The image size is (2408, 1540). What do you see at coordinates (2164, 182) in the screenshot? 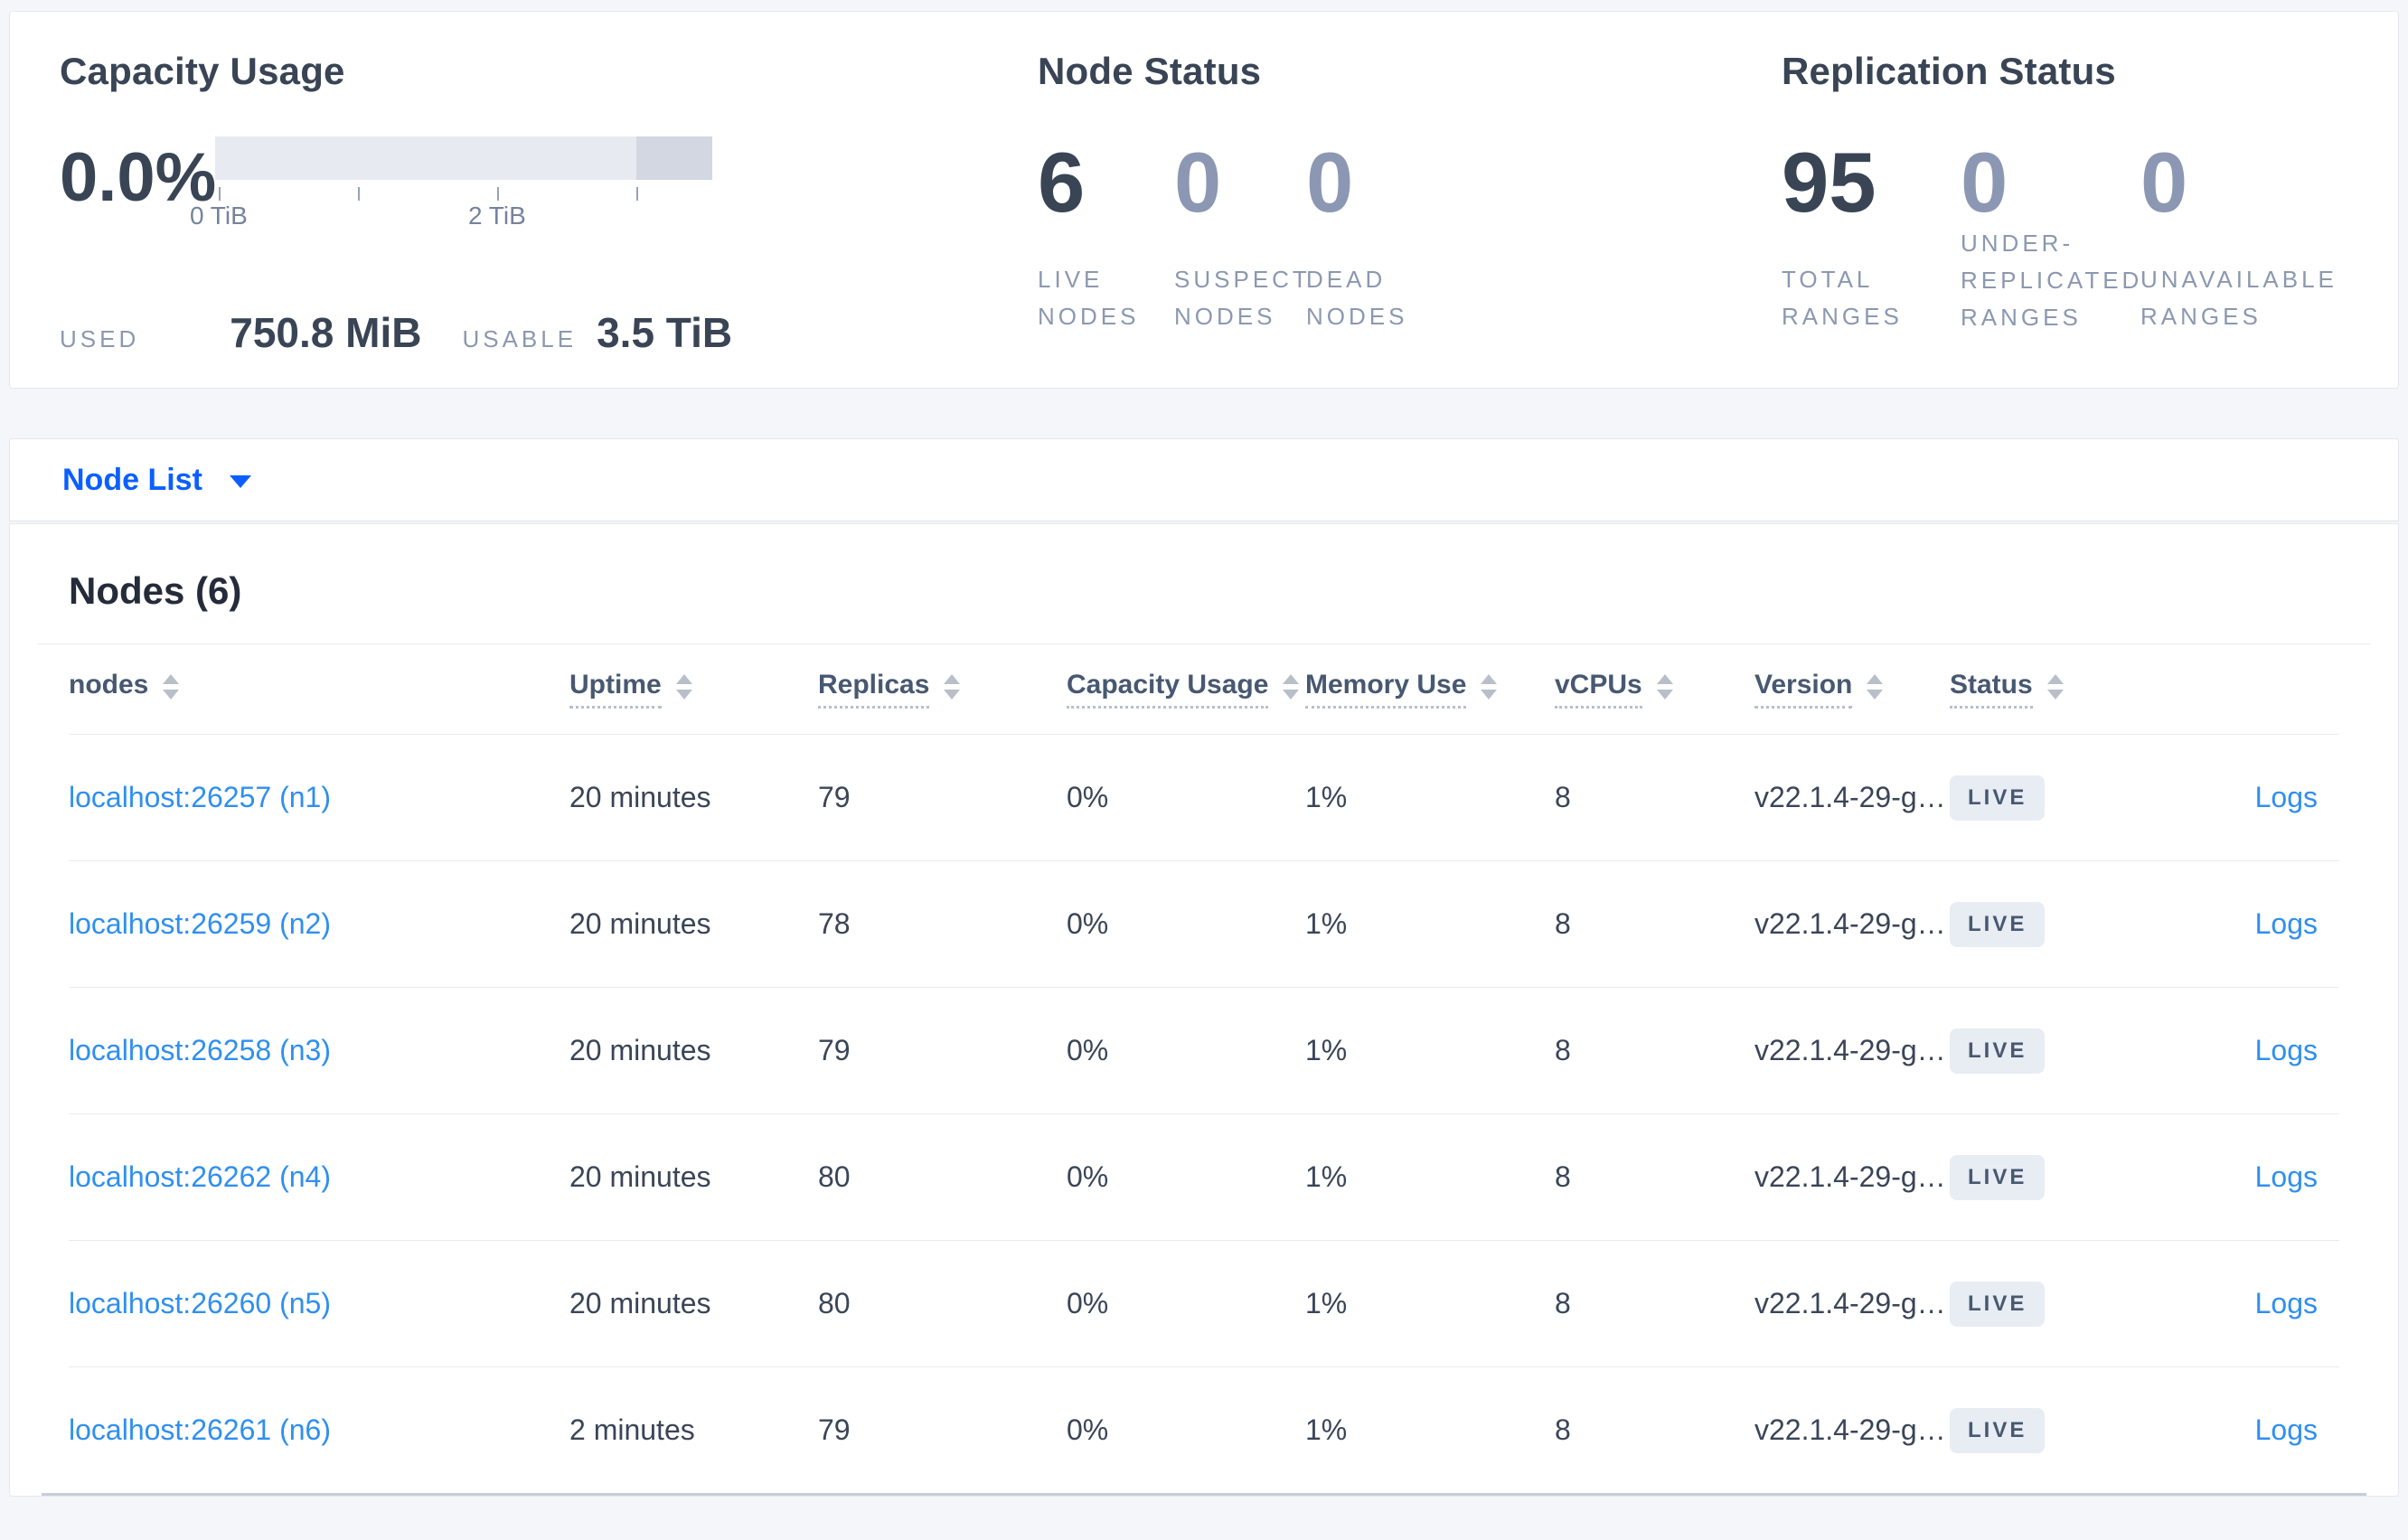
I see `unavailable-value: 0` at bounding box center [2164, 182].